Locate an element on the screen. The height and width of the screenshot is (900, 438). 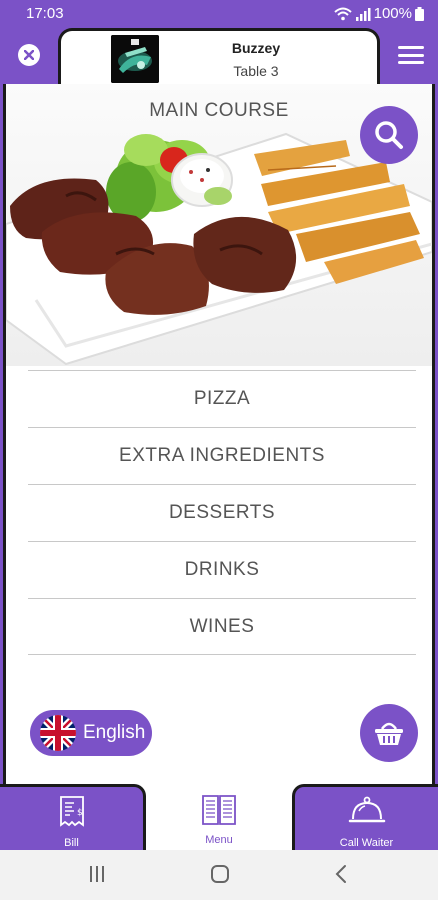
language-selector-button: English is located at coordinates (91, 733).